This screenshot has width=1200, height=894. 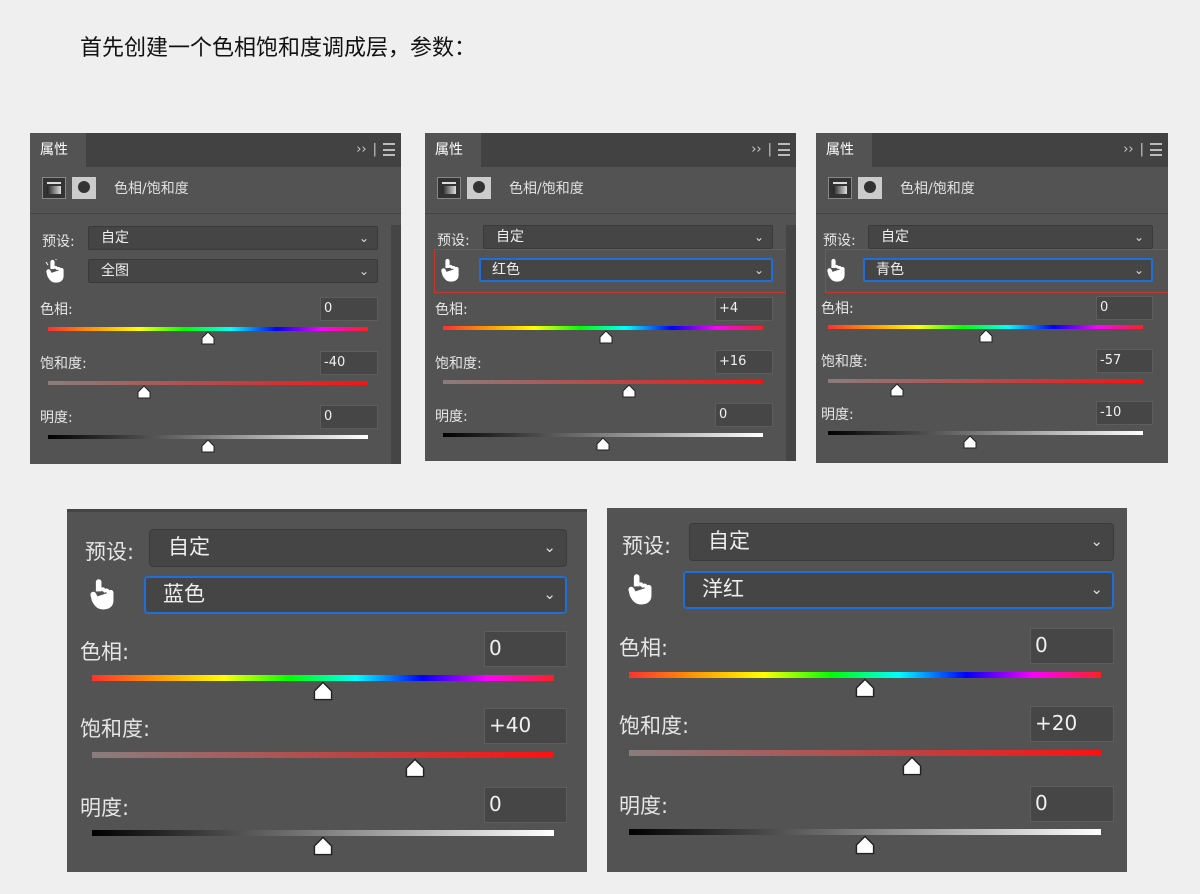 I want to click on channel-select: 青色 ⌄, so click(x=1008, y=270).